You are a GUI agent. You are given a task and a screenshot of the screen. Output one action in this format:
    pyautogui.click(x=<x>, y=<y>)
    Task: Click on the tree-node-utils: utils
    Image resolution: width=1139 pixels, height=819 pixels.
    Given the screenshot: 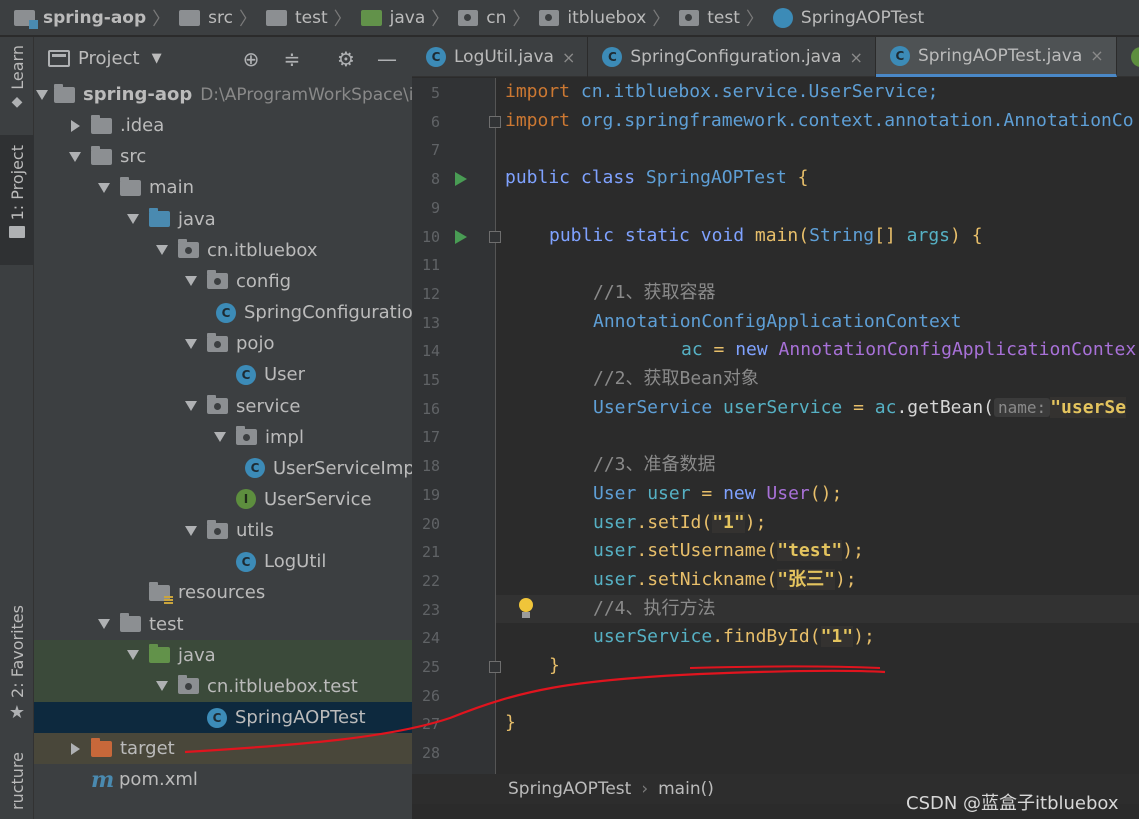 What is the action you would take?
    pyautogui.click(x=223, y=530)
    